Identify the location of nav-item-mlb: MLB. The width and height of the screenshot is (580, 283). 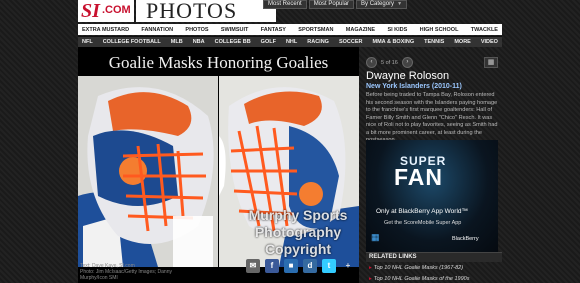
(177, 42).